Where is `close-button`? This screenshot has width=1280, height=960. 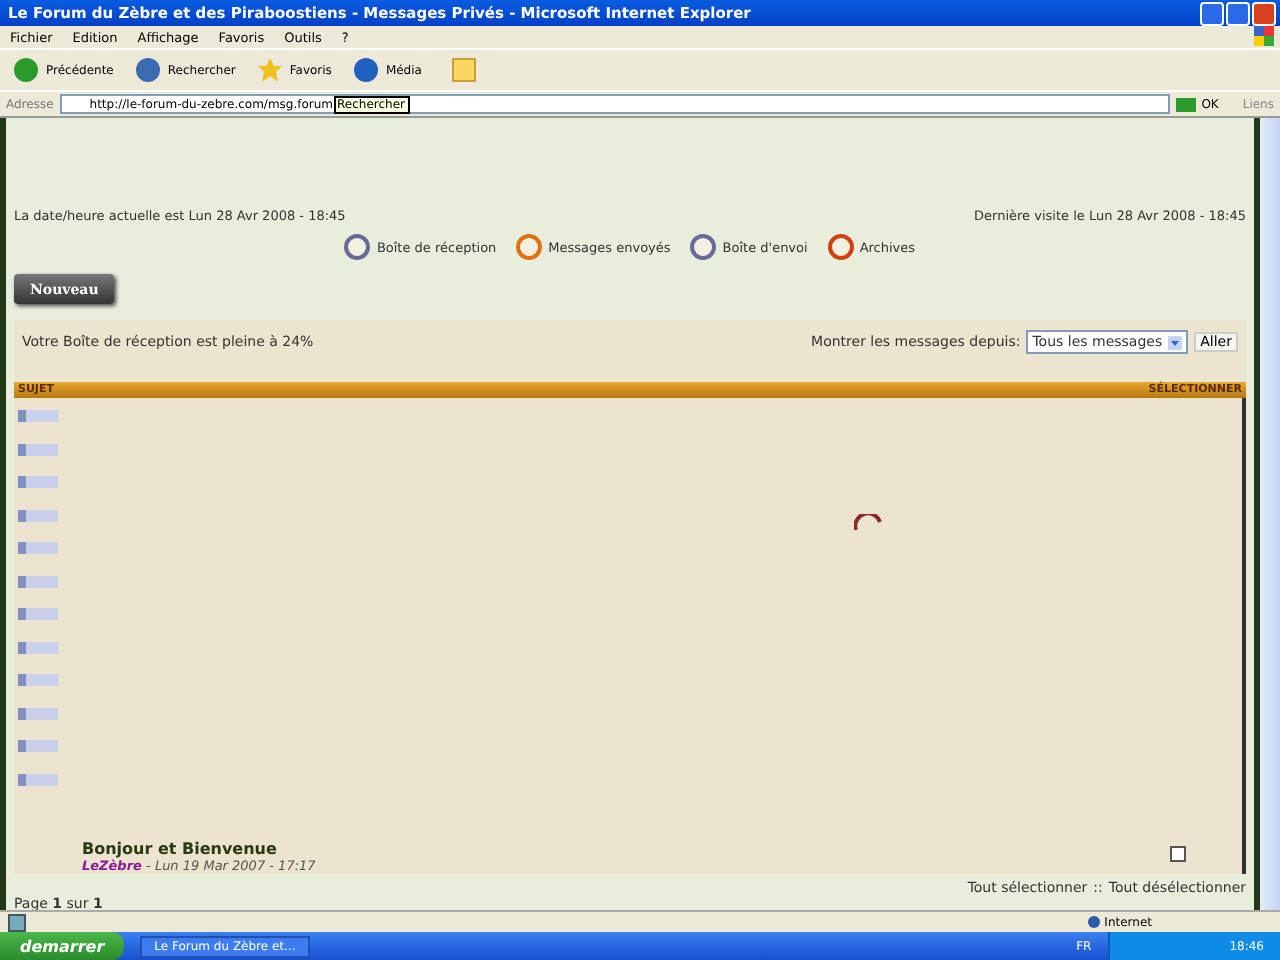
close-button is located at coordinates (1264, 13).